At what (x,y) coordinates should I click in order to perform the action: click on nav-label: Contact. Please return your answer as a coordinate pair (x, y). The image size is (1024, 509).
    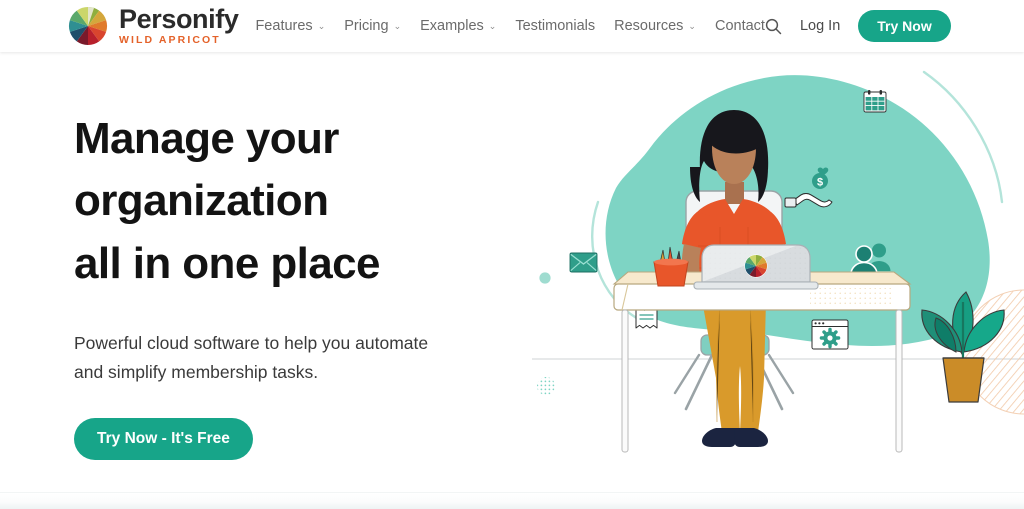
    Looking at the image, I should click on (739, 26).